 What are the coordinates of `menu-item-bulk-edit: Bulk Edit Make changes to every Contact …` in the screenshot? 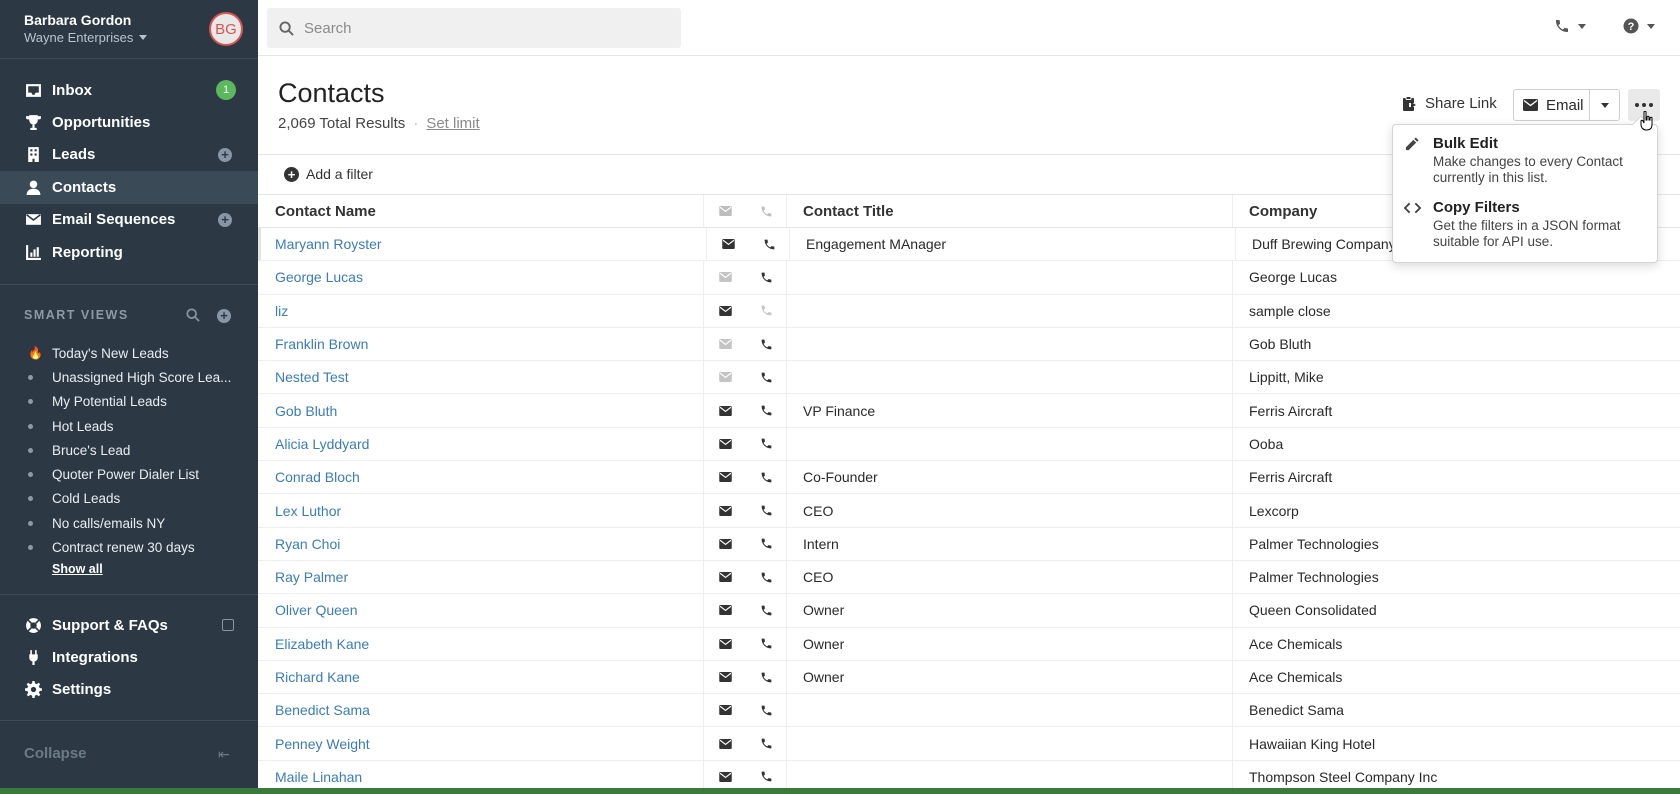 It's located at (1525, 160).